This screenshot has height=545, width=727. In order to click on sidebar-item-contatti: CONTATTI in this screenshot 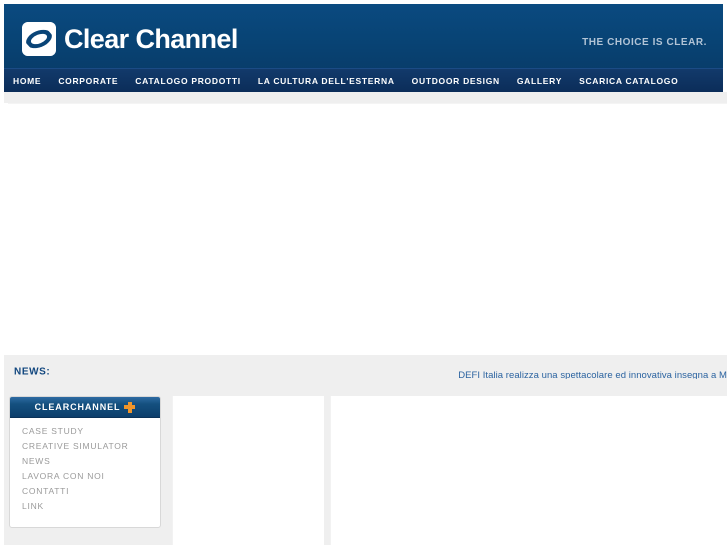, I will do `click(85, 491)`.